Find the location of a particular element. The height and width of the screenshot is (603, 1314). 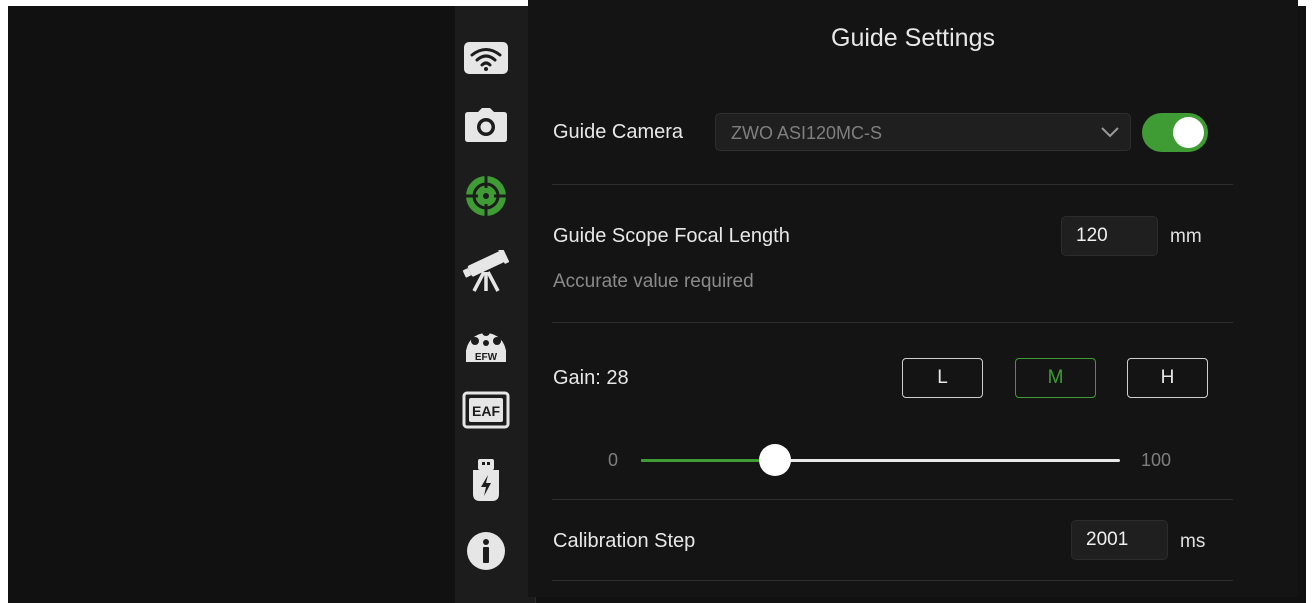

gain-slider-fill is located at coordinates (708, 460).